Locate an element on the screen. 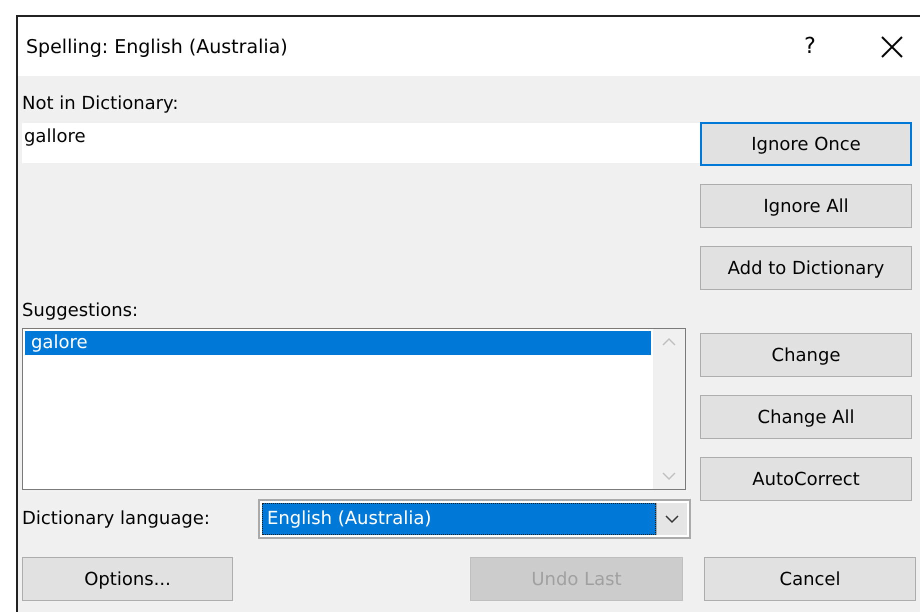  dialog-button: Cancel is located at coordinates (810, 579).